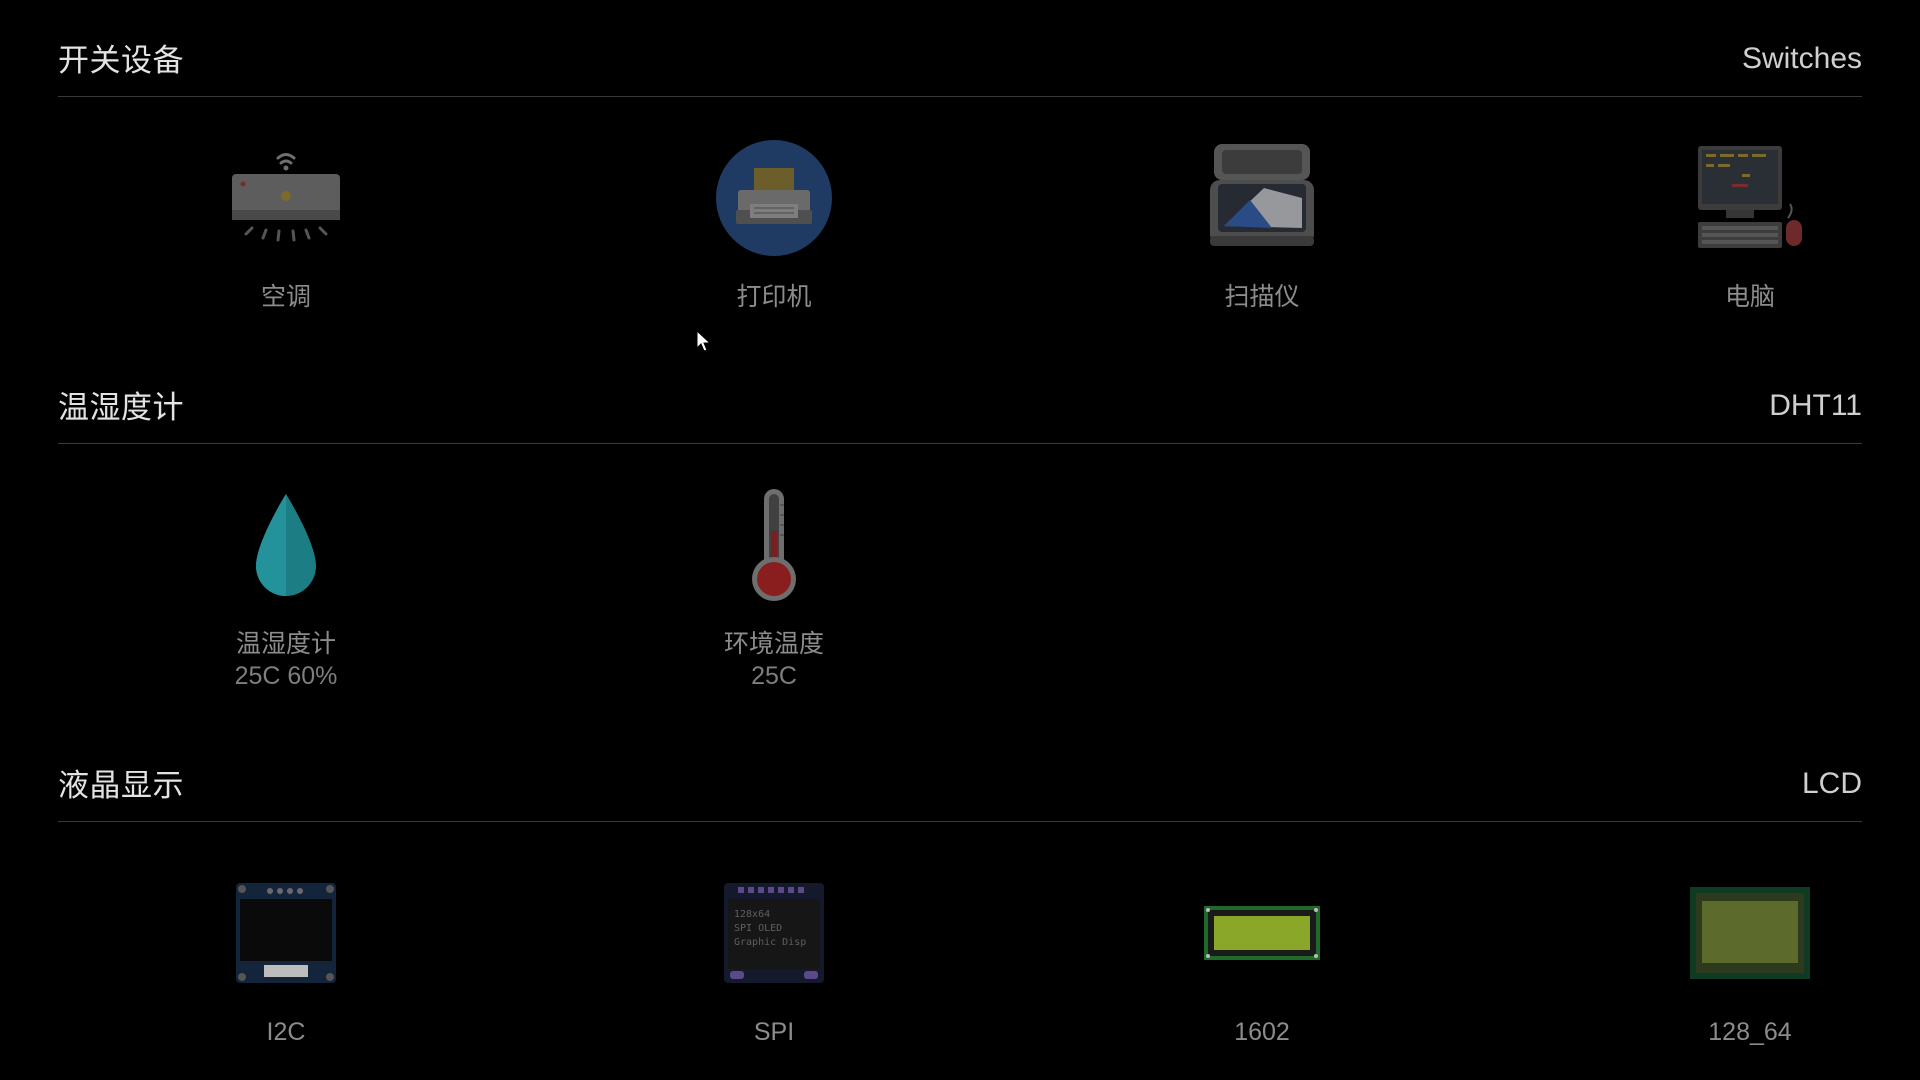 This screenshot has height=1080, width=1920. I want to click on sensor-tile-temperature: 环境温度 25C, so click(774, 586).